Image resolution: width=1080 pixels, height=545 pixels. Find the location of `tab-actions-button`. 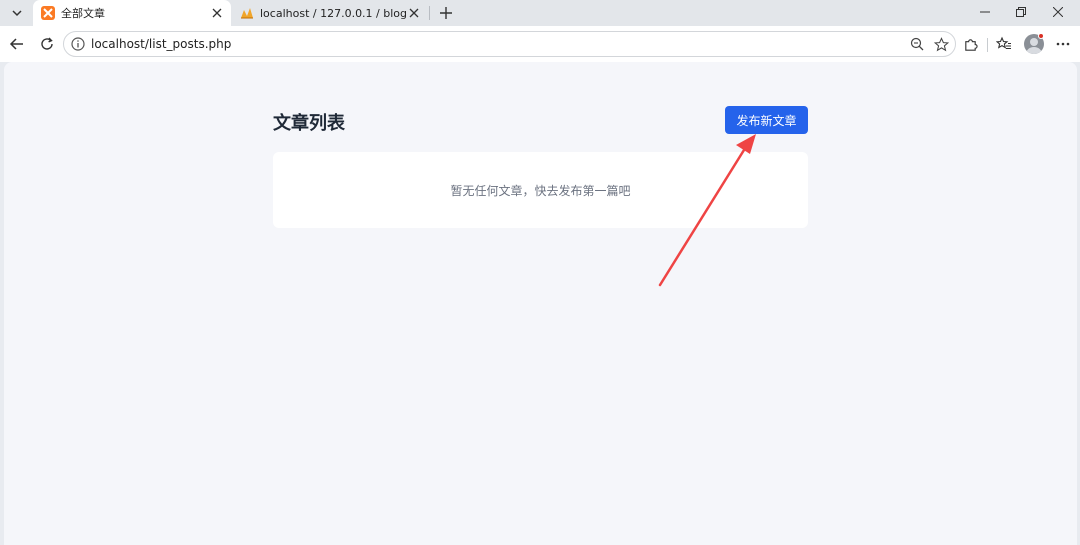

tab-actions-button is located at coordinates (17, 13).